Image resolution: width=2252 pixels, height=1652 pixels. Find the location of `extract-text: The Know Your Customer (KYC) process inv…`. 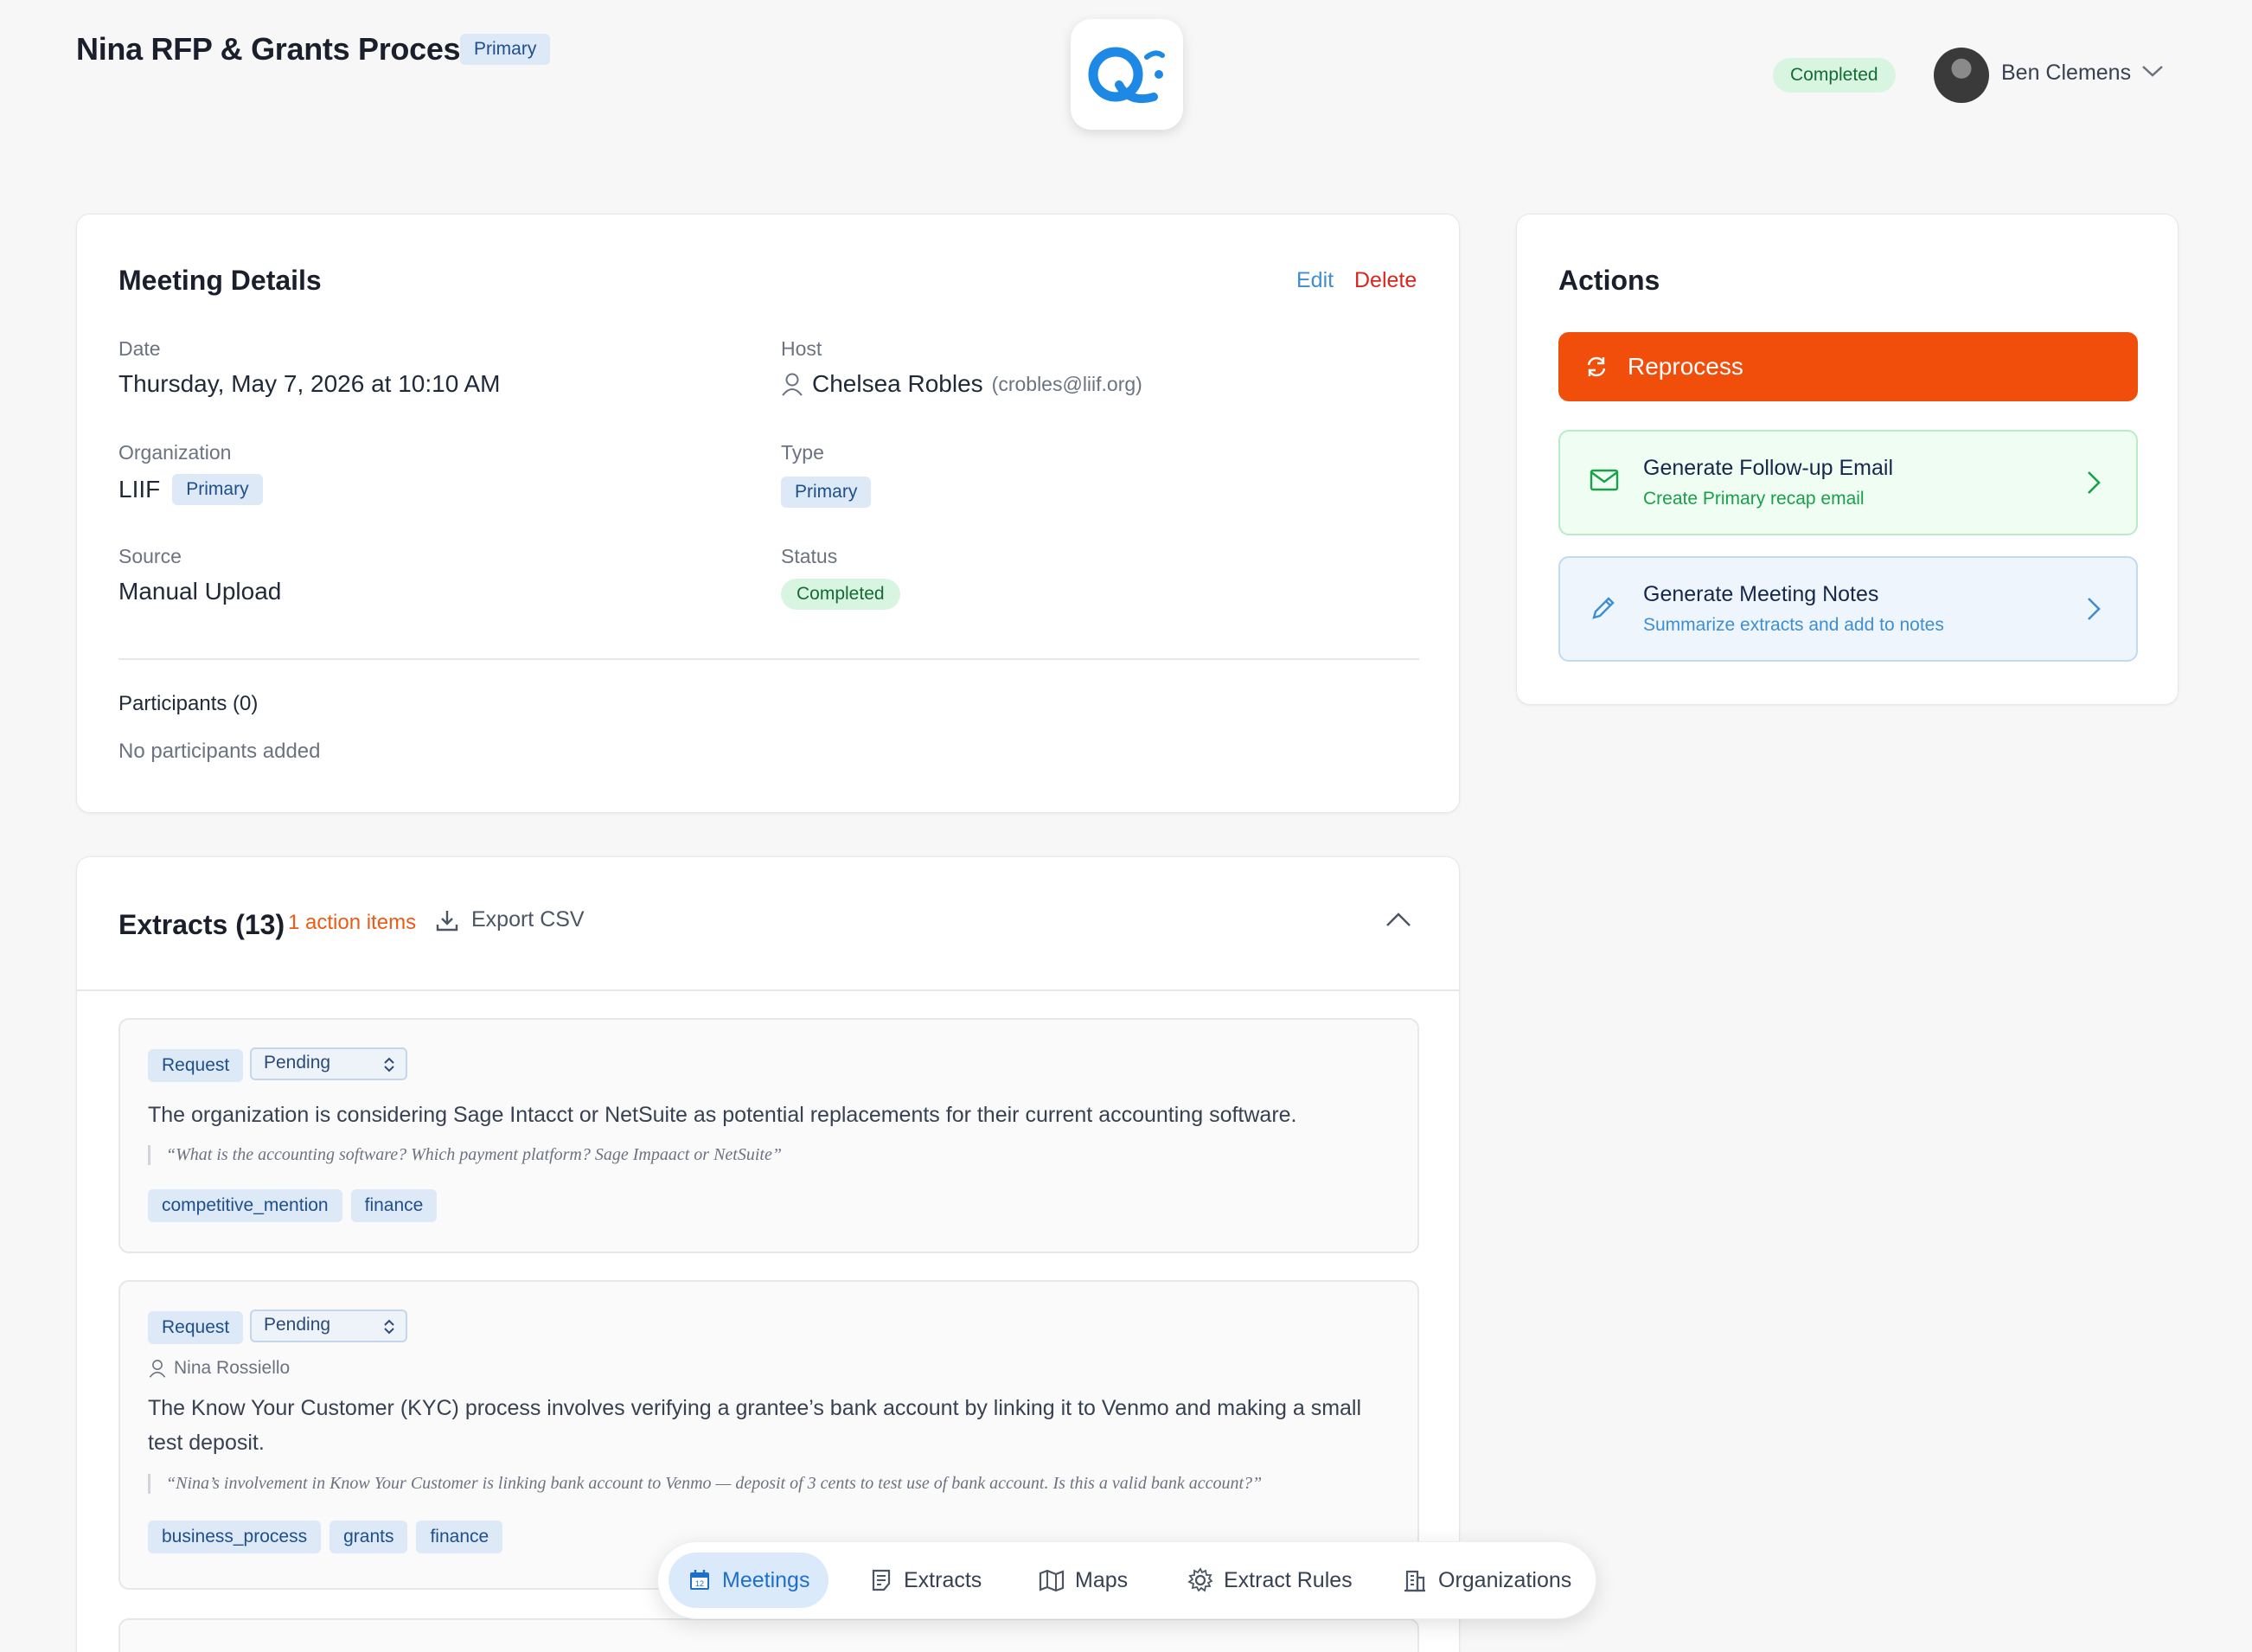

extract-text: The Know Your Customer (KYC) process inv… is located at coordinates (755, 1425).